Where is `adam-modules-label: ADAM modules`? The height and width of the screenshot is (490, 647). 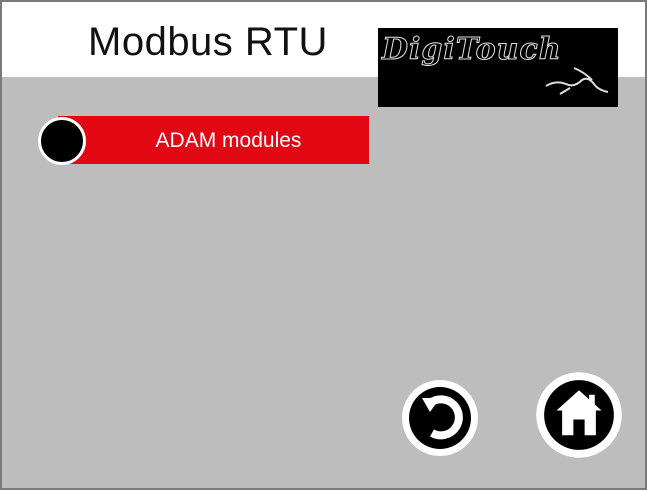 adam-modules-label: ADAM modules is located at coordinates (228, 140).